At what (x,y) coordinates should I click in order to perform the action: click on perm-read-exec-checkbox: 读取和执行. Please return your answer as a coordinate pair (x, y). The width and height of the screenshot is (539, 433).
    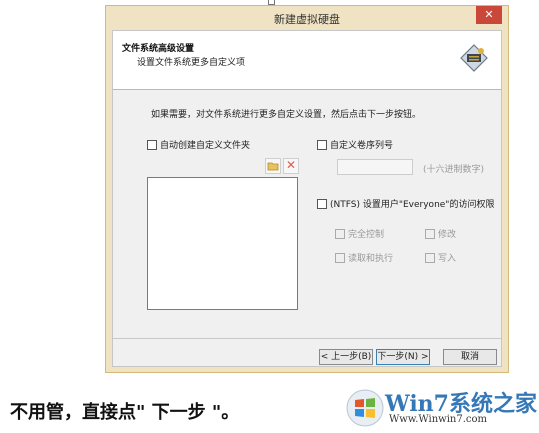
    Looking at the image, I should click on (364, 257).